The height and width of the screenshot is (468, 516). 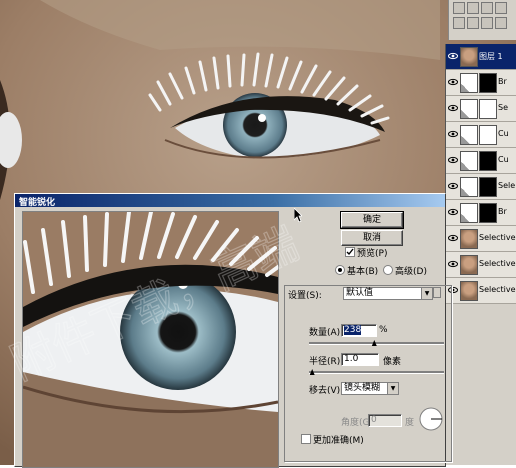 I want to click on ok-button: 确定, so click(x=372, y=220).